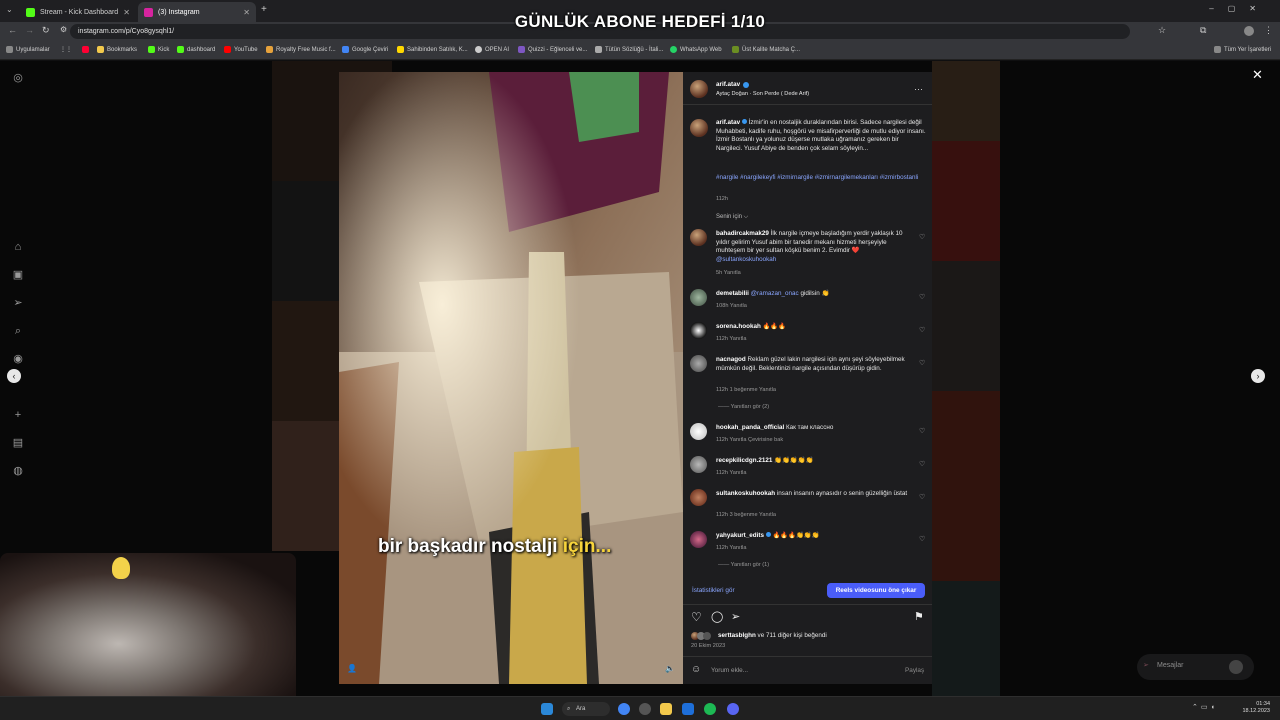  What do you see at coordinates (713, 590) in the screenshot?
I see `view-insights-link: İstatistikleri gör` at bounding box center [713, 590].